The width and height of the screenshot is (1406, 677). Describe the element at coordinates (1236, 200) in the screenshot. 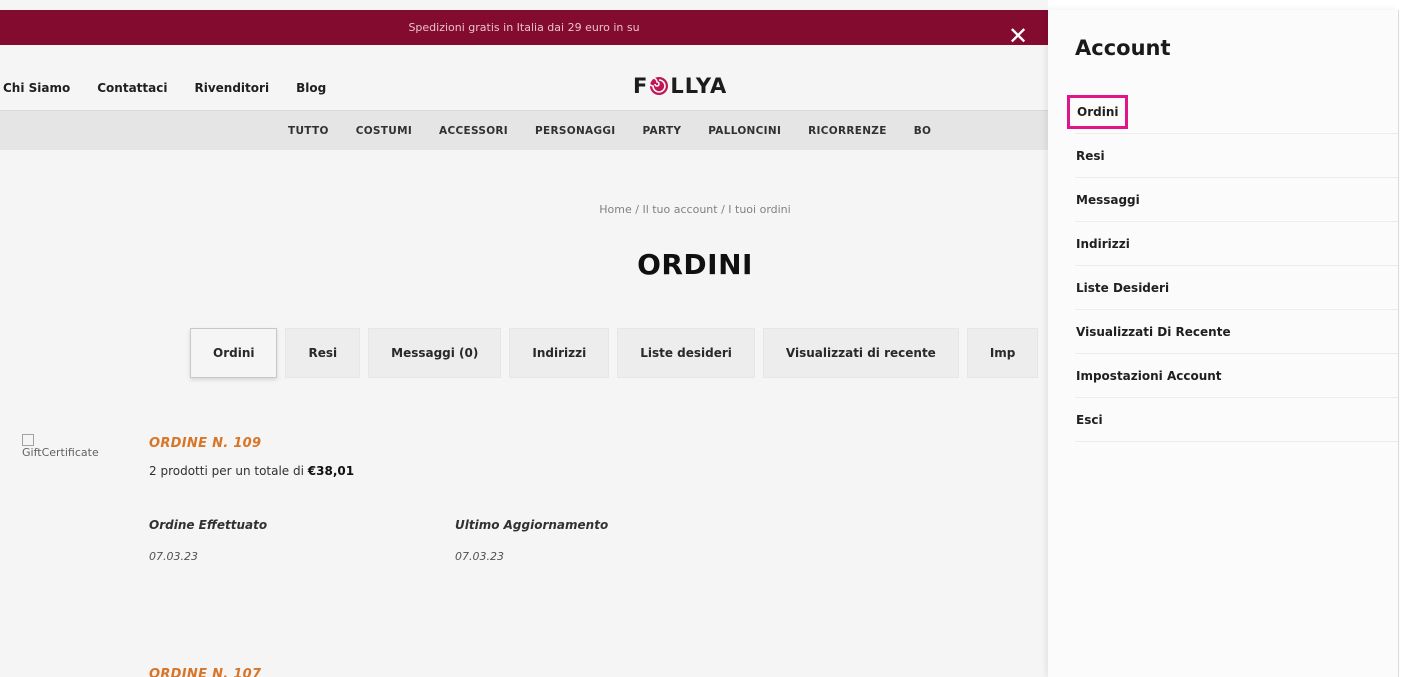

I see `menu-item-messaggi: Messaggi` at that location.